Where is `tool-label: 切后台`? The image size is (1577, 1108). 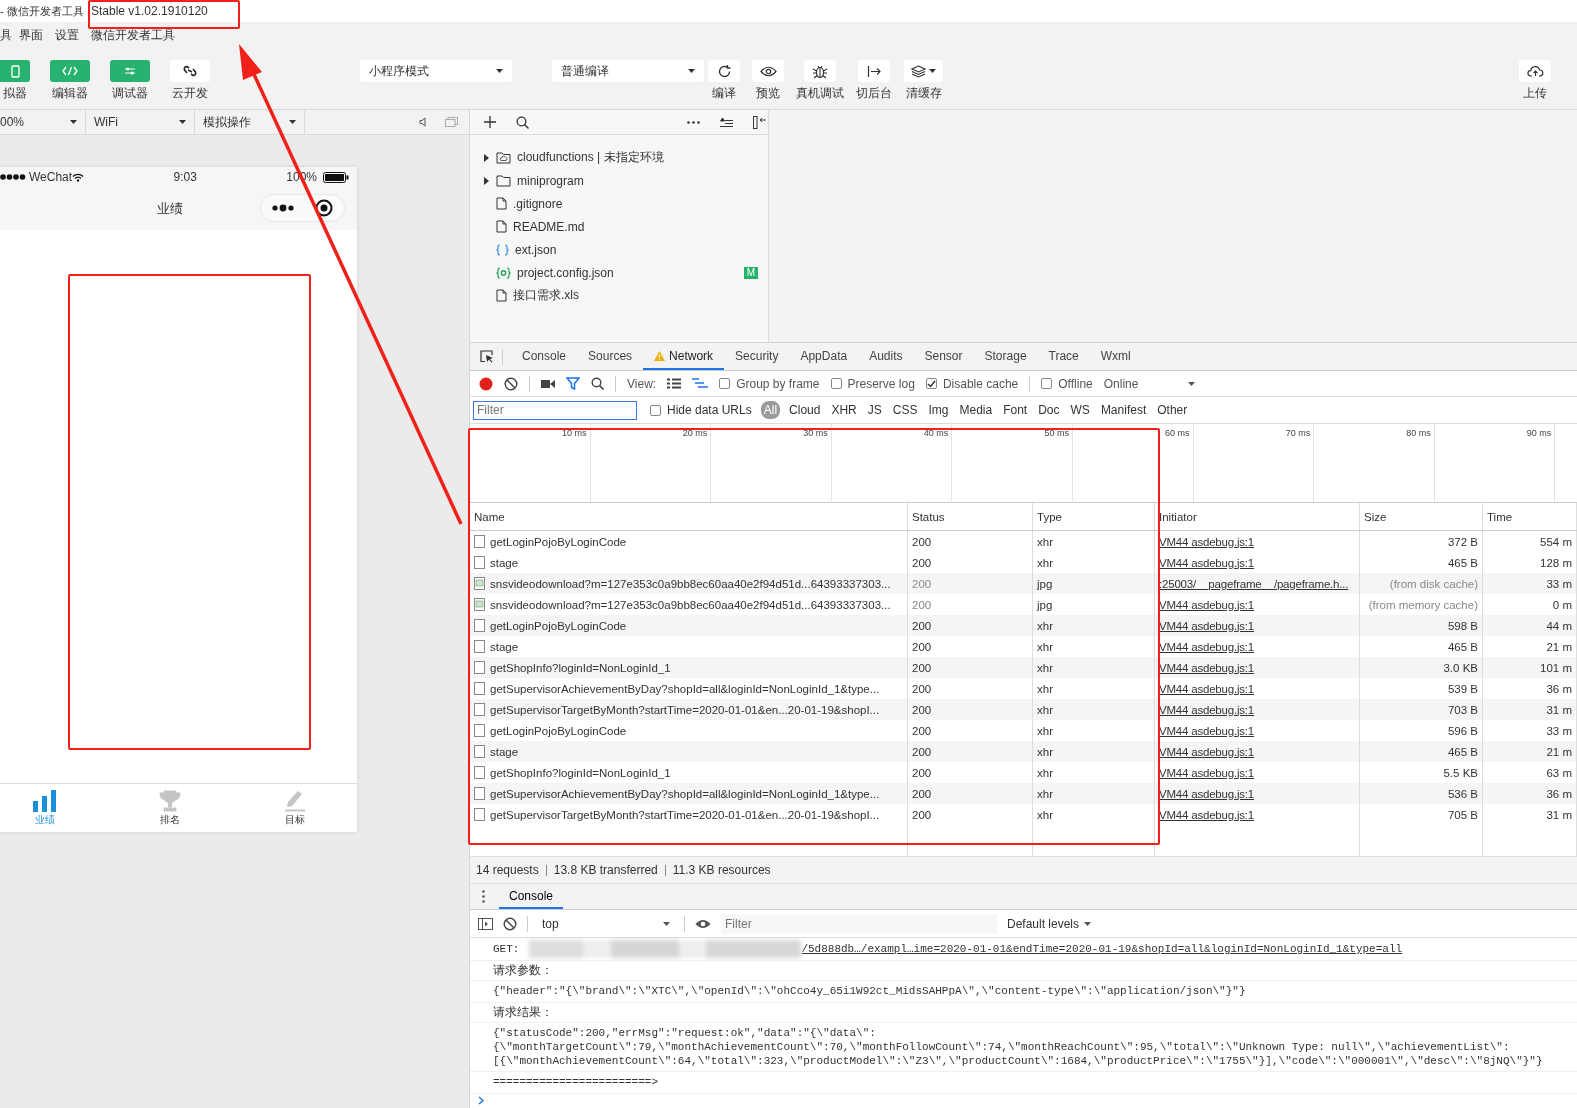 tool-label: 切后台 is located at coordinates (874, 93).